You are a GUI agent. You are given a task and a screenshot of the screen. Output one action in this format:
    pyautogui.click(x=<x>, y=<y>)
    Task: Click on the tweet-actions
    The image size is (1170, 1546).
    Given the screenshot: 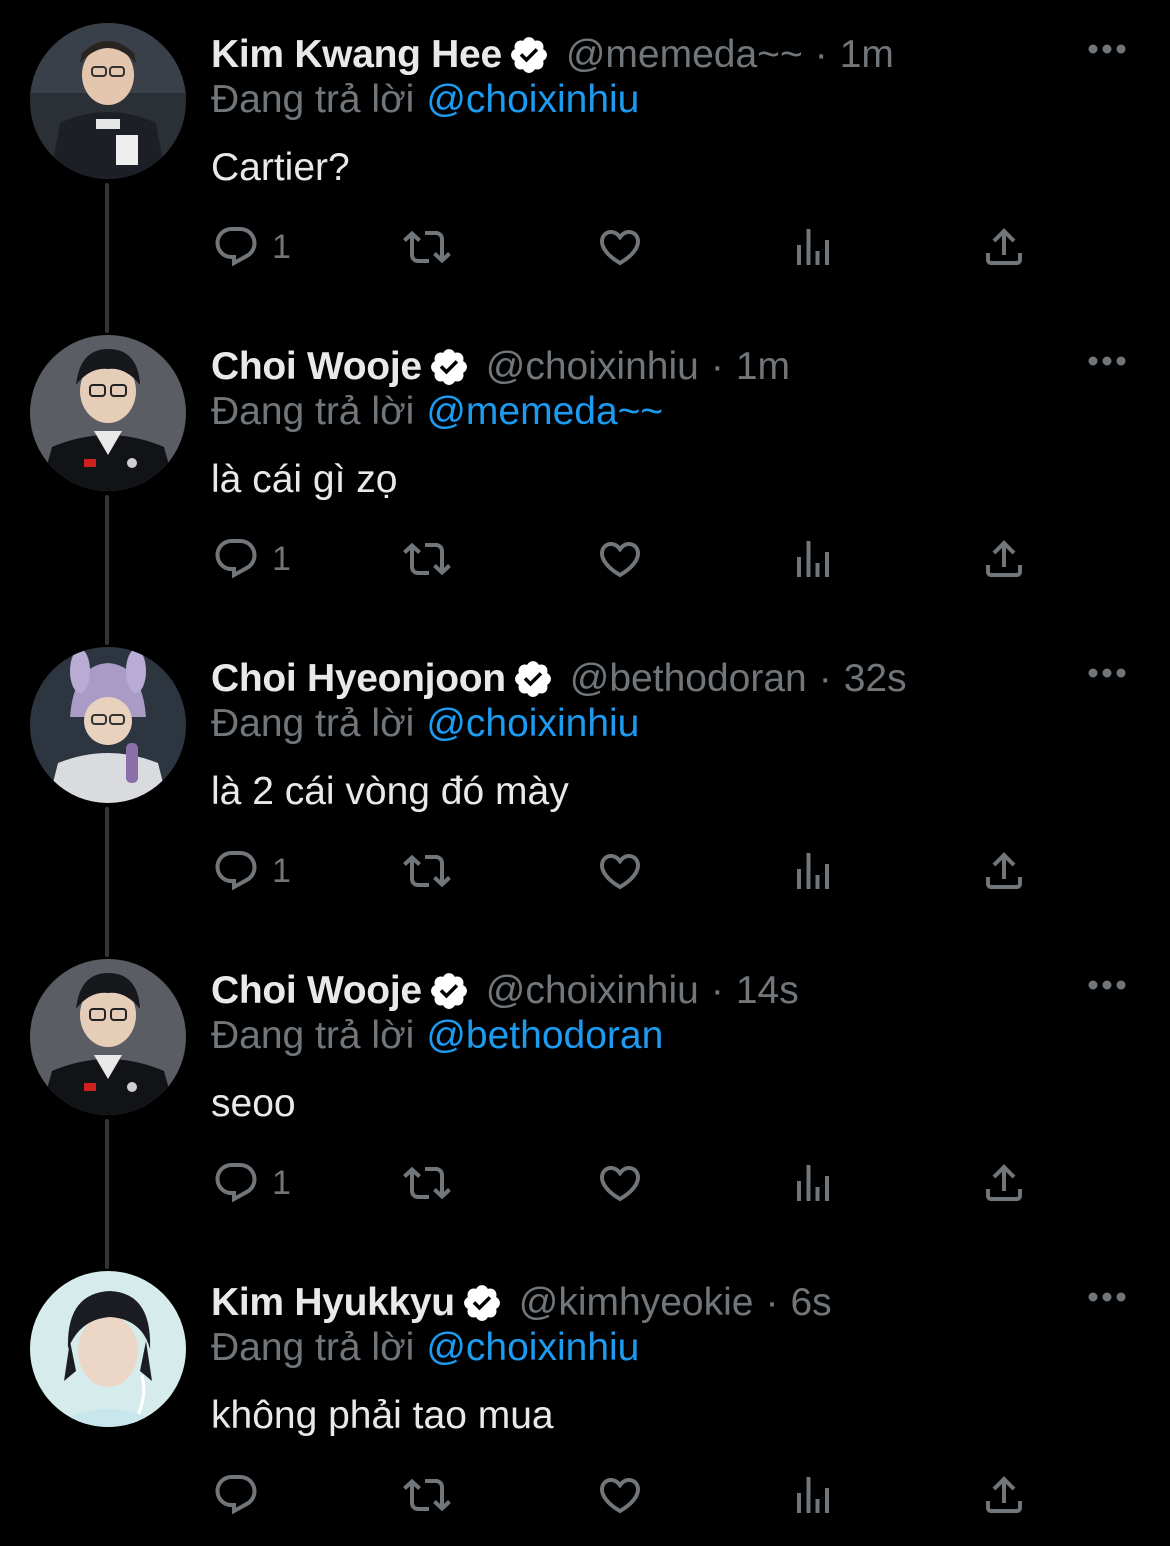 What is the action you would take?
    pyautogui.click(x=585, y=1495)
    